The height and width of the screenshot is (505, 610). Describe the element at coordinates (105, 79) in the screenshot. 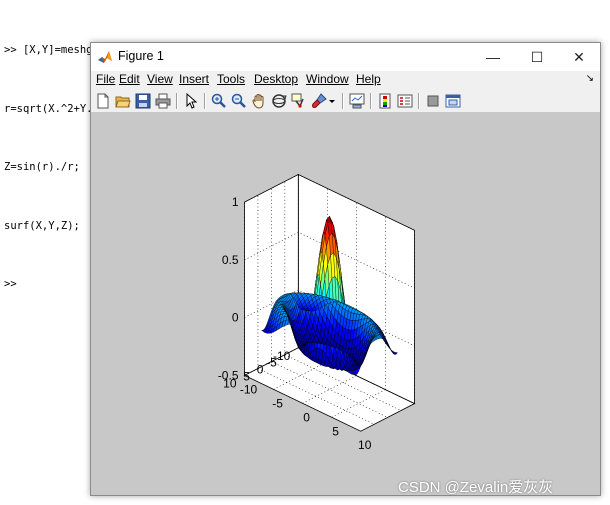

I see `menu-file: File` at that location.